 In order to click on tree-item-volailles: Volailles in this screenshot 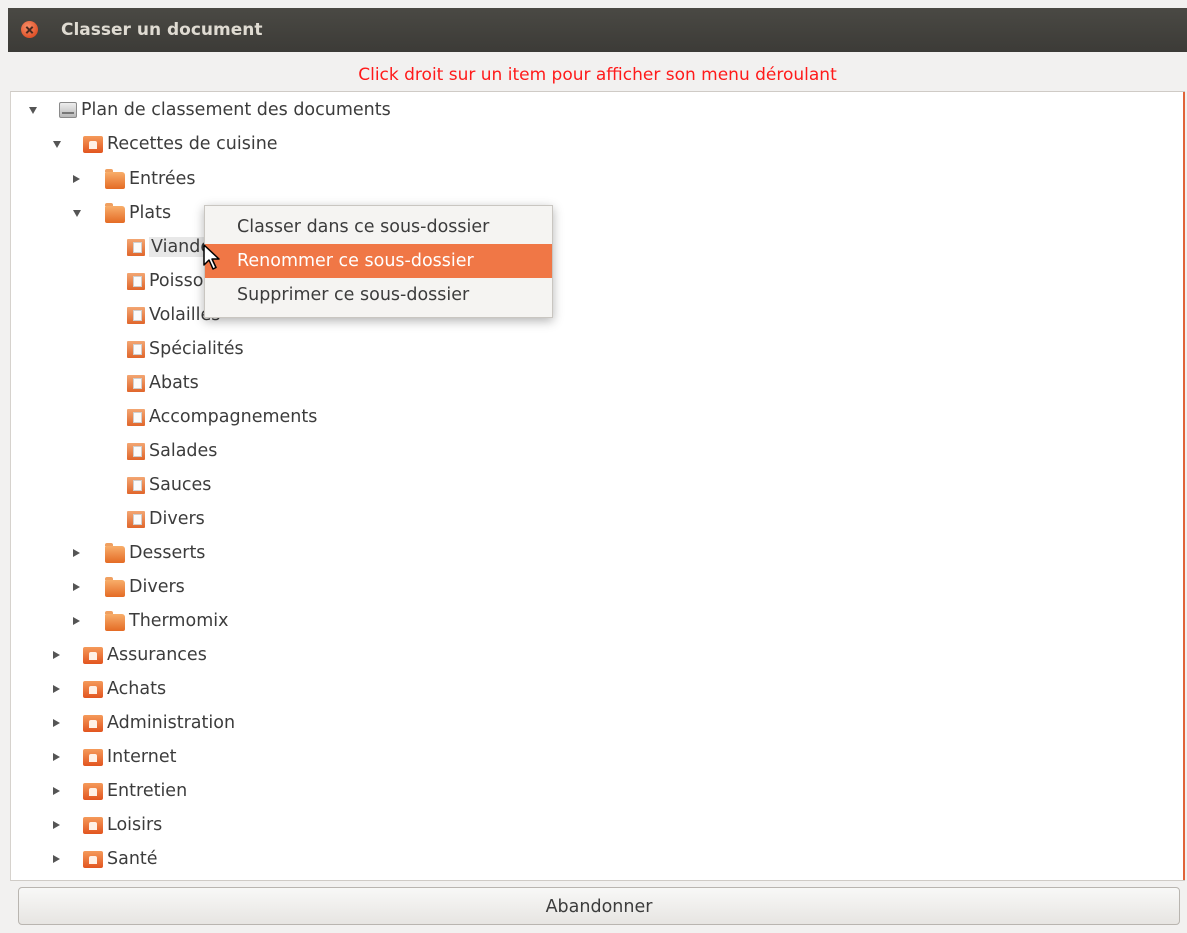, I will do `click(115, 315)`.